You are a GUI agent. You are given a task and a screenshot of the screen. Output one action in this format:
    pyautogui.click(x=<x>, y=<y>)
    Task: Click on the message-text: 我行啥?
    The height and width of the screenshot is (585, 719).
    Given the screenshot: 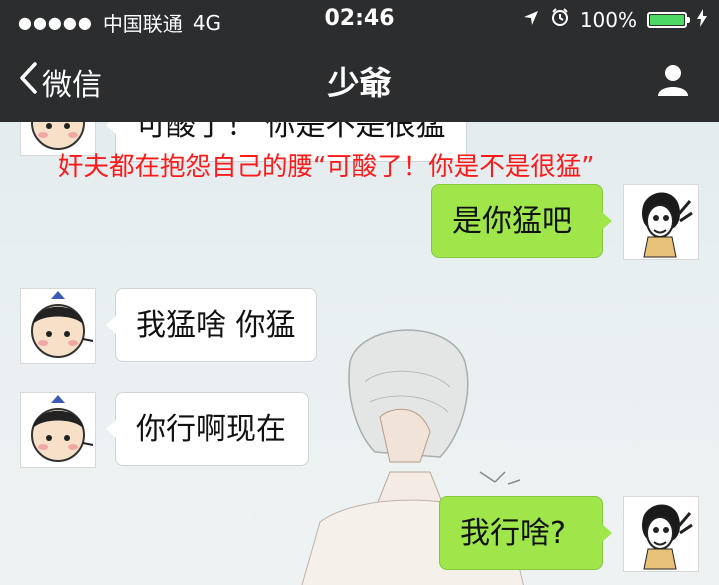 What is the action you would take?
    pyautogui.click(x=513, y=533)
    